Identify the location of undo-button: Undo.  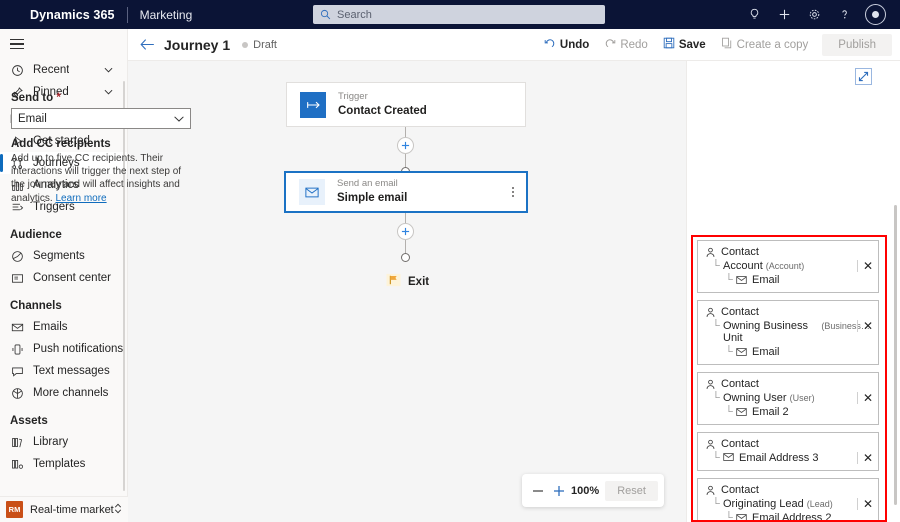
(566, 44).